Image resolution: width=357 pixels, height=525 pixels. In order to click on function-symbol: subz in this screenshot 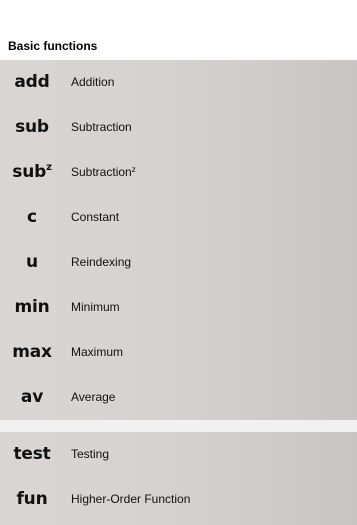, I will do `click(32, 172)`.